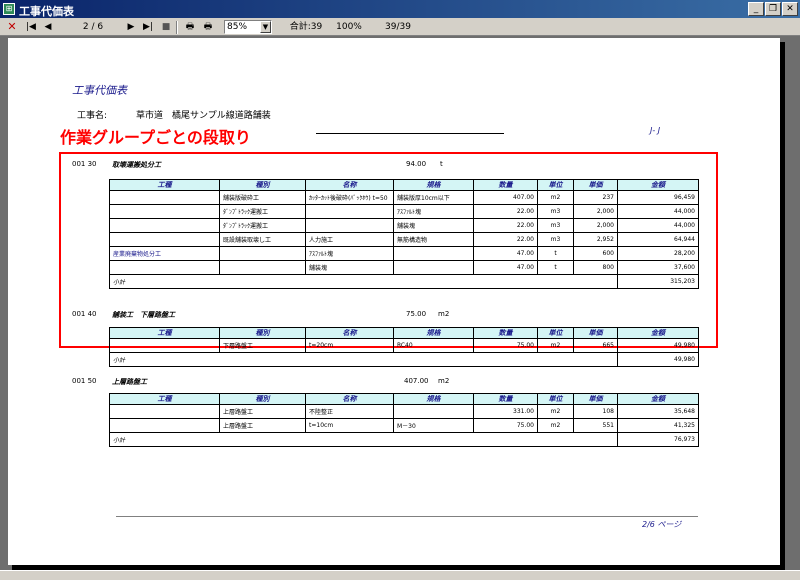  I want to click on table-cell: ﾀﾞﾝﾌﾟﾄﾗｯｸ運搬工, so click(262, 225).